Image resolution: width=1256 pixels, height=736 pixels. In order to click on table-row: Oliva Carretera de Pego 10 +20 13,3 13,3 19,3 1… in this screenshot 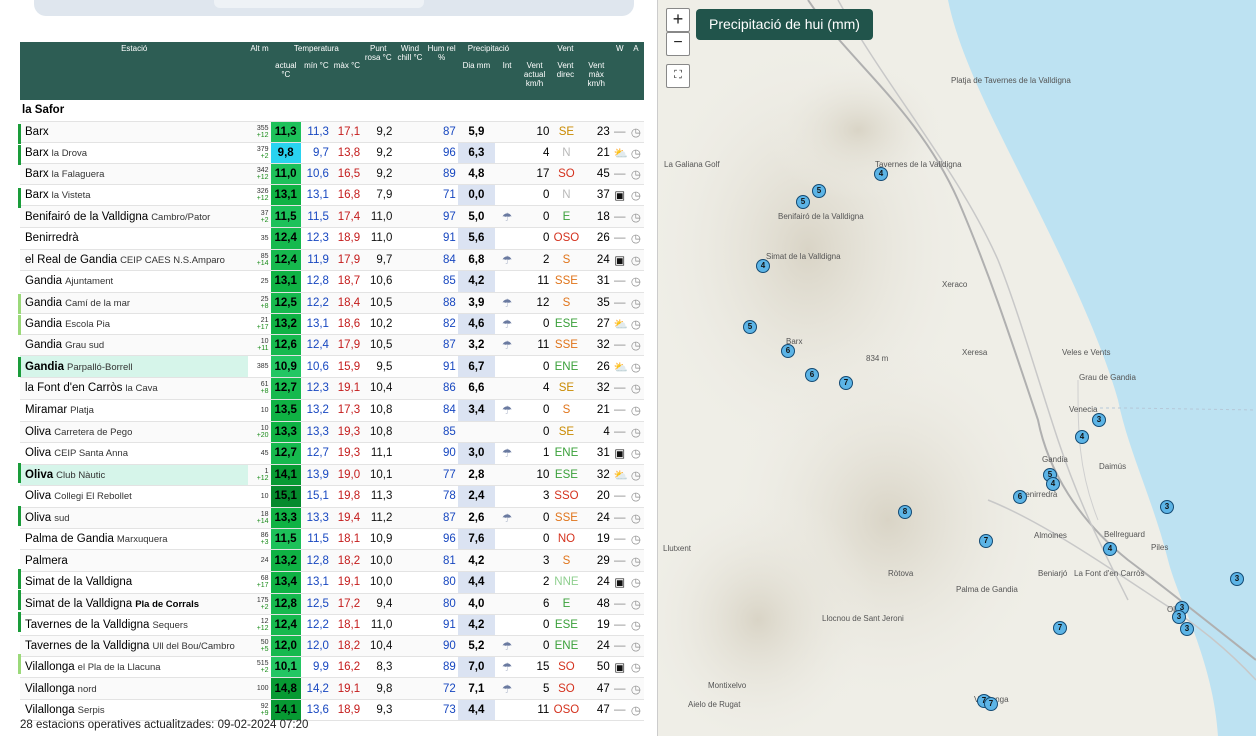, I will do `click(332, 432)`.